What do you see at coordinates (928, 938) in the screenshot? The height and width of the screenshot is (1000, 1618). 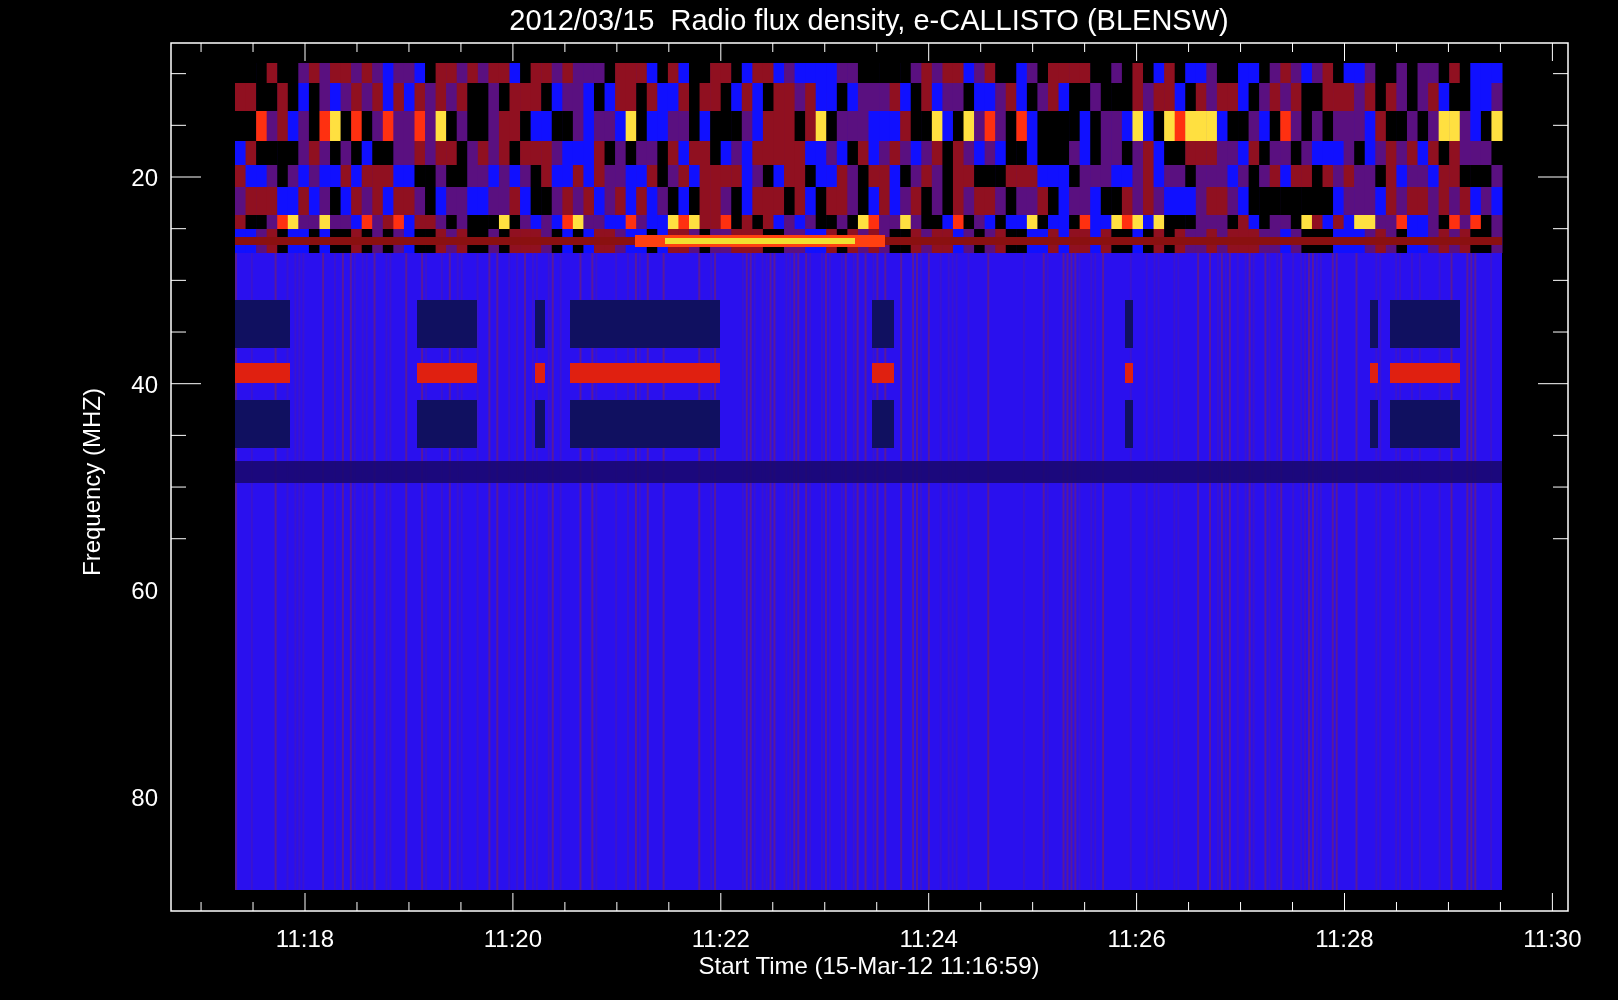 I see `x-tick-label: 11:24` at bounding box center [928, 938].